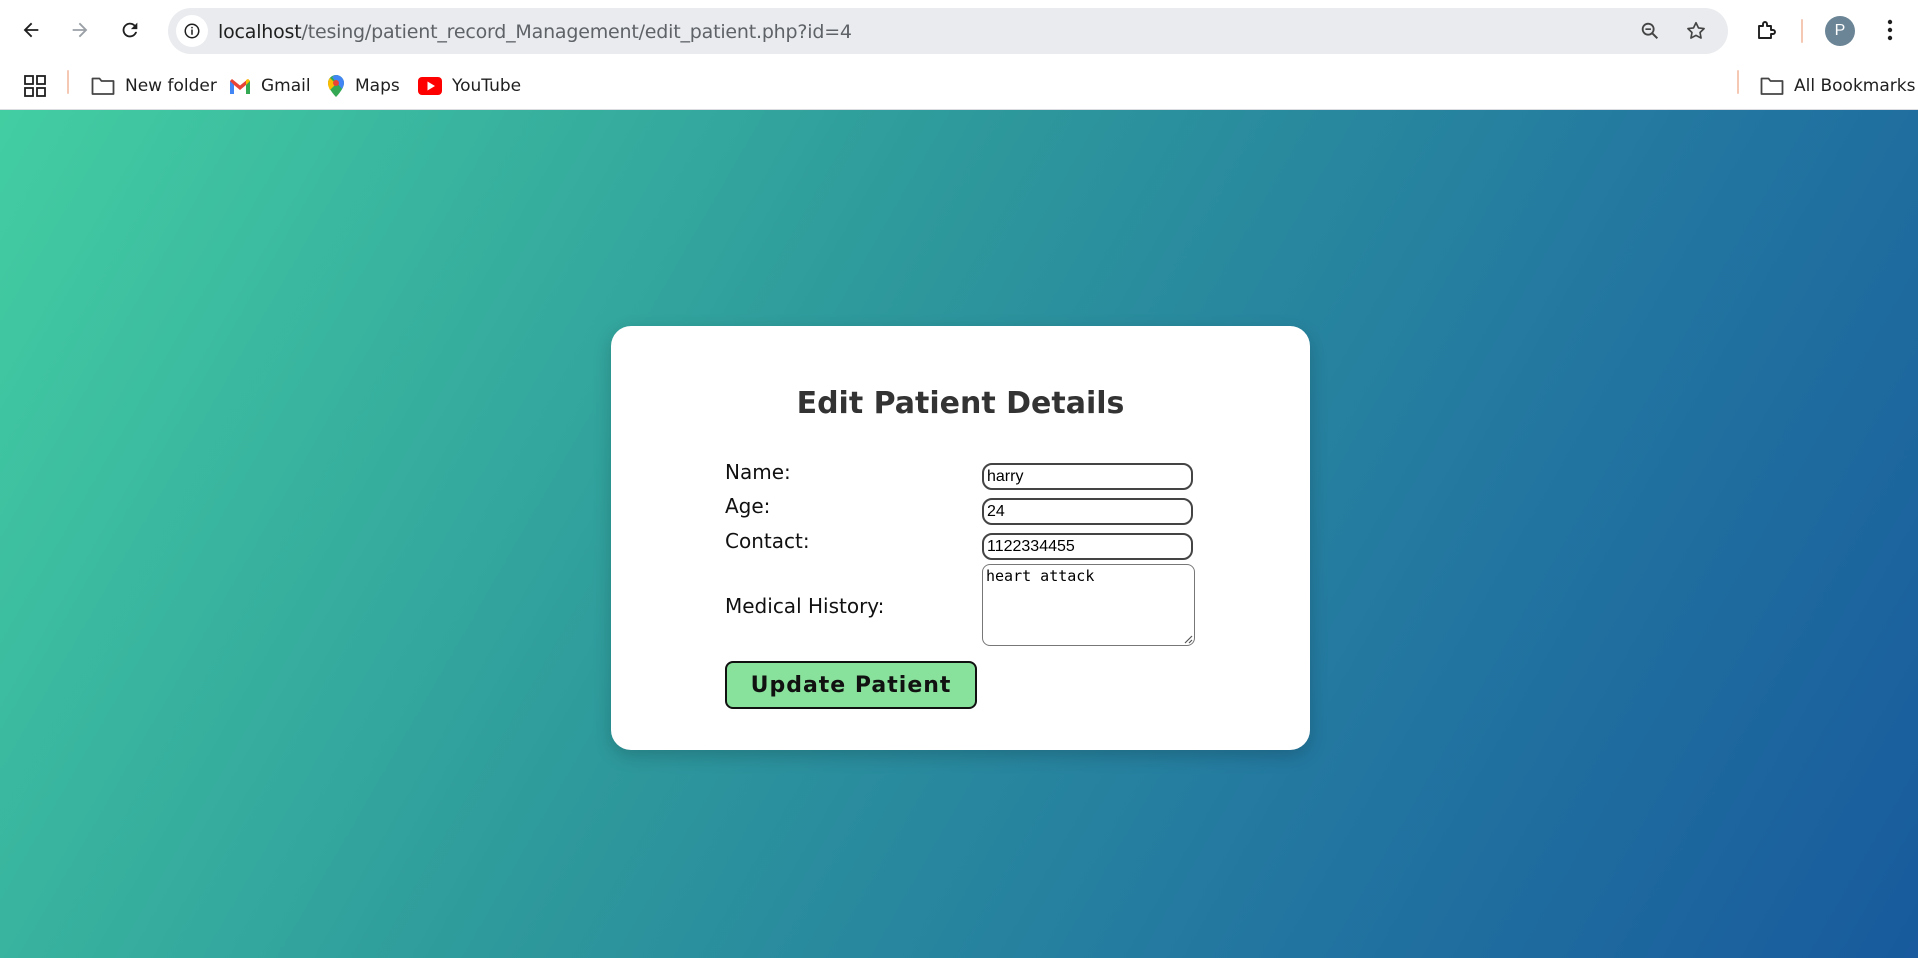 The height and width of the screenshot is (958, 1918). I want to click on bookmark-new-folder: New folder, so click(154, 86).